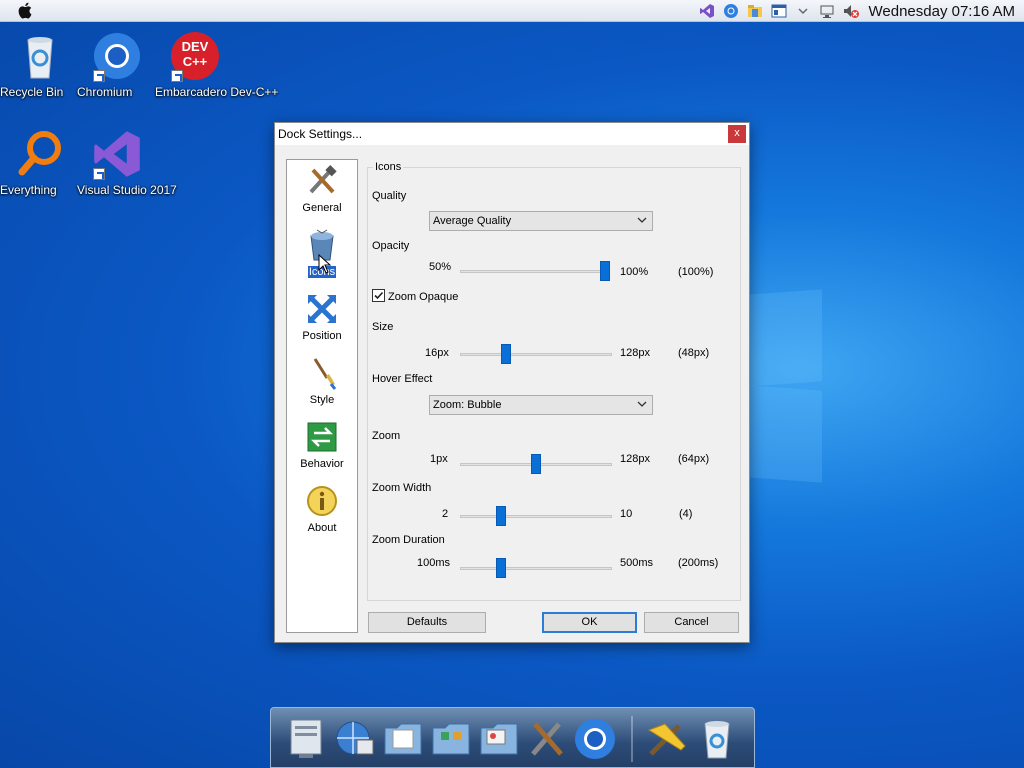  Describe the element at coordinates (536, 354) in the screenshot. I see `size-slider-track` at that location.